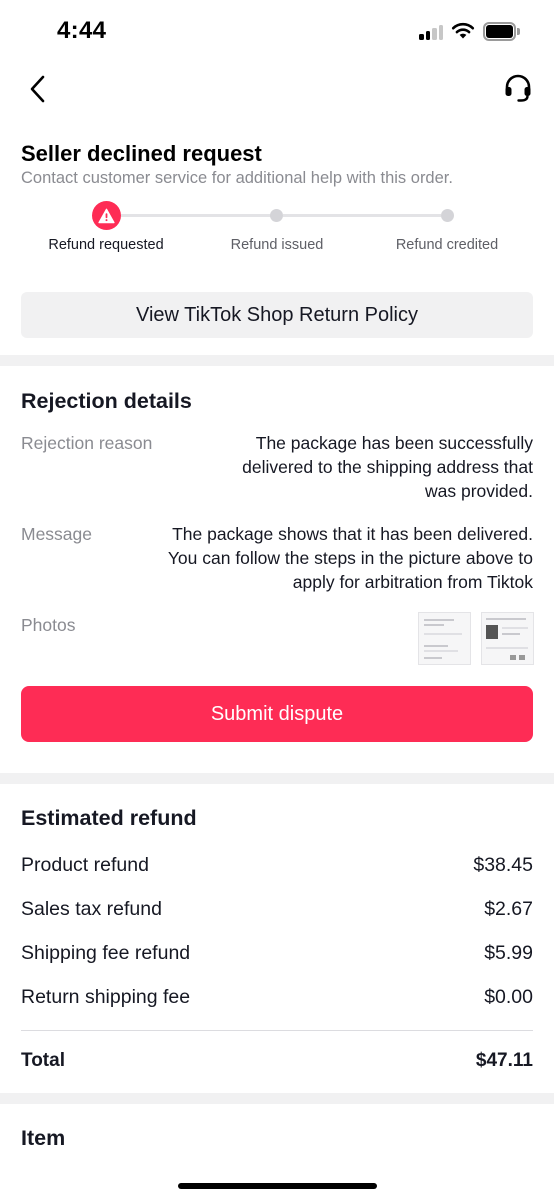  Describe the element at coordinates (106, 401) in the screenshot. I see `rejection-details-title: Rejection details` at that location.